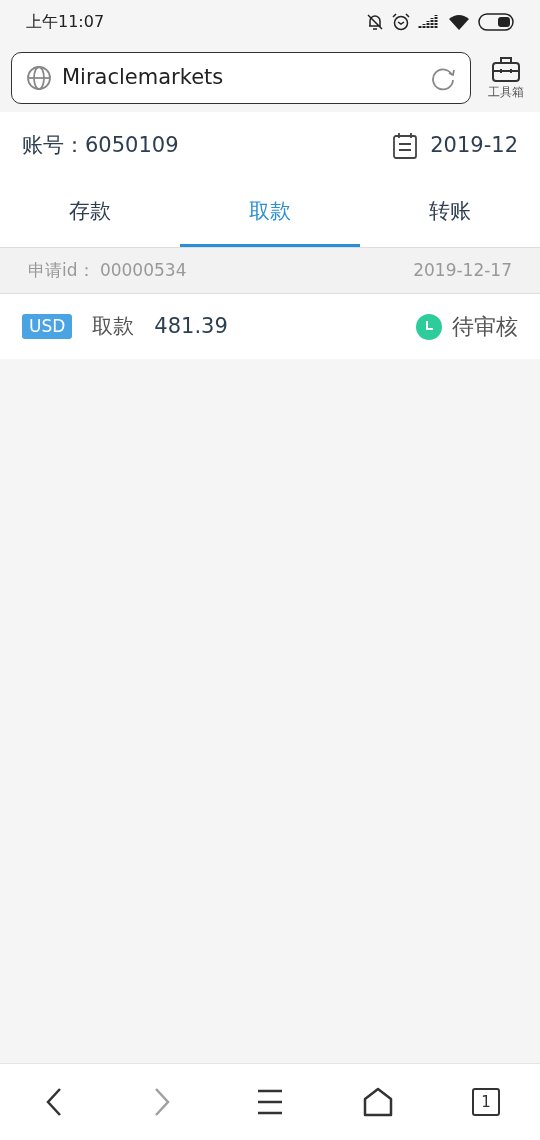 The height and width of the screenshot is (1140, 540). Describe the element at coordinates (378, 1102) in the screenshot. I see `home-icon` at that location.